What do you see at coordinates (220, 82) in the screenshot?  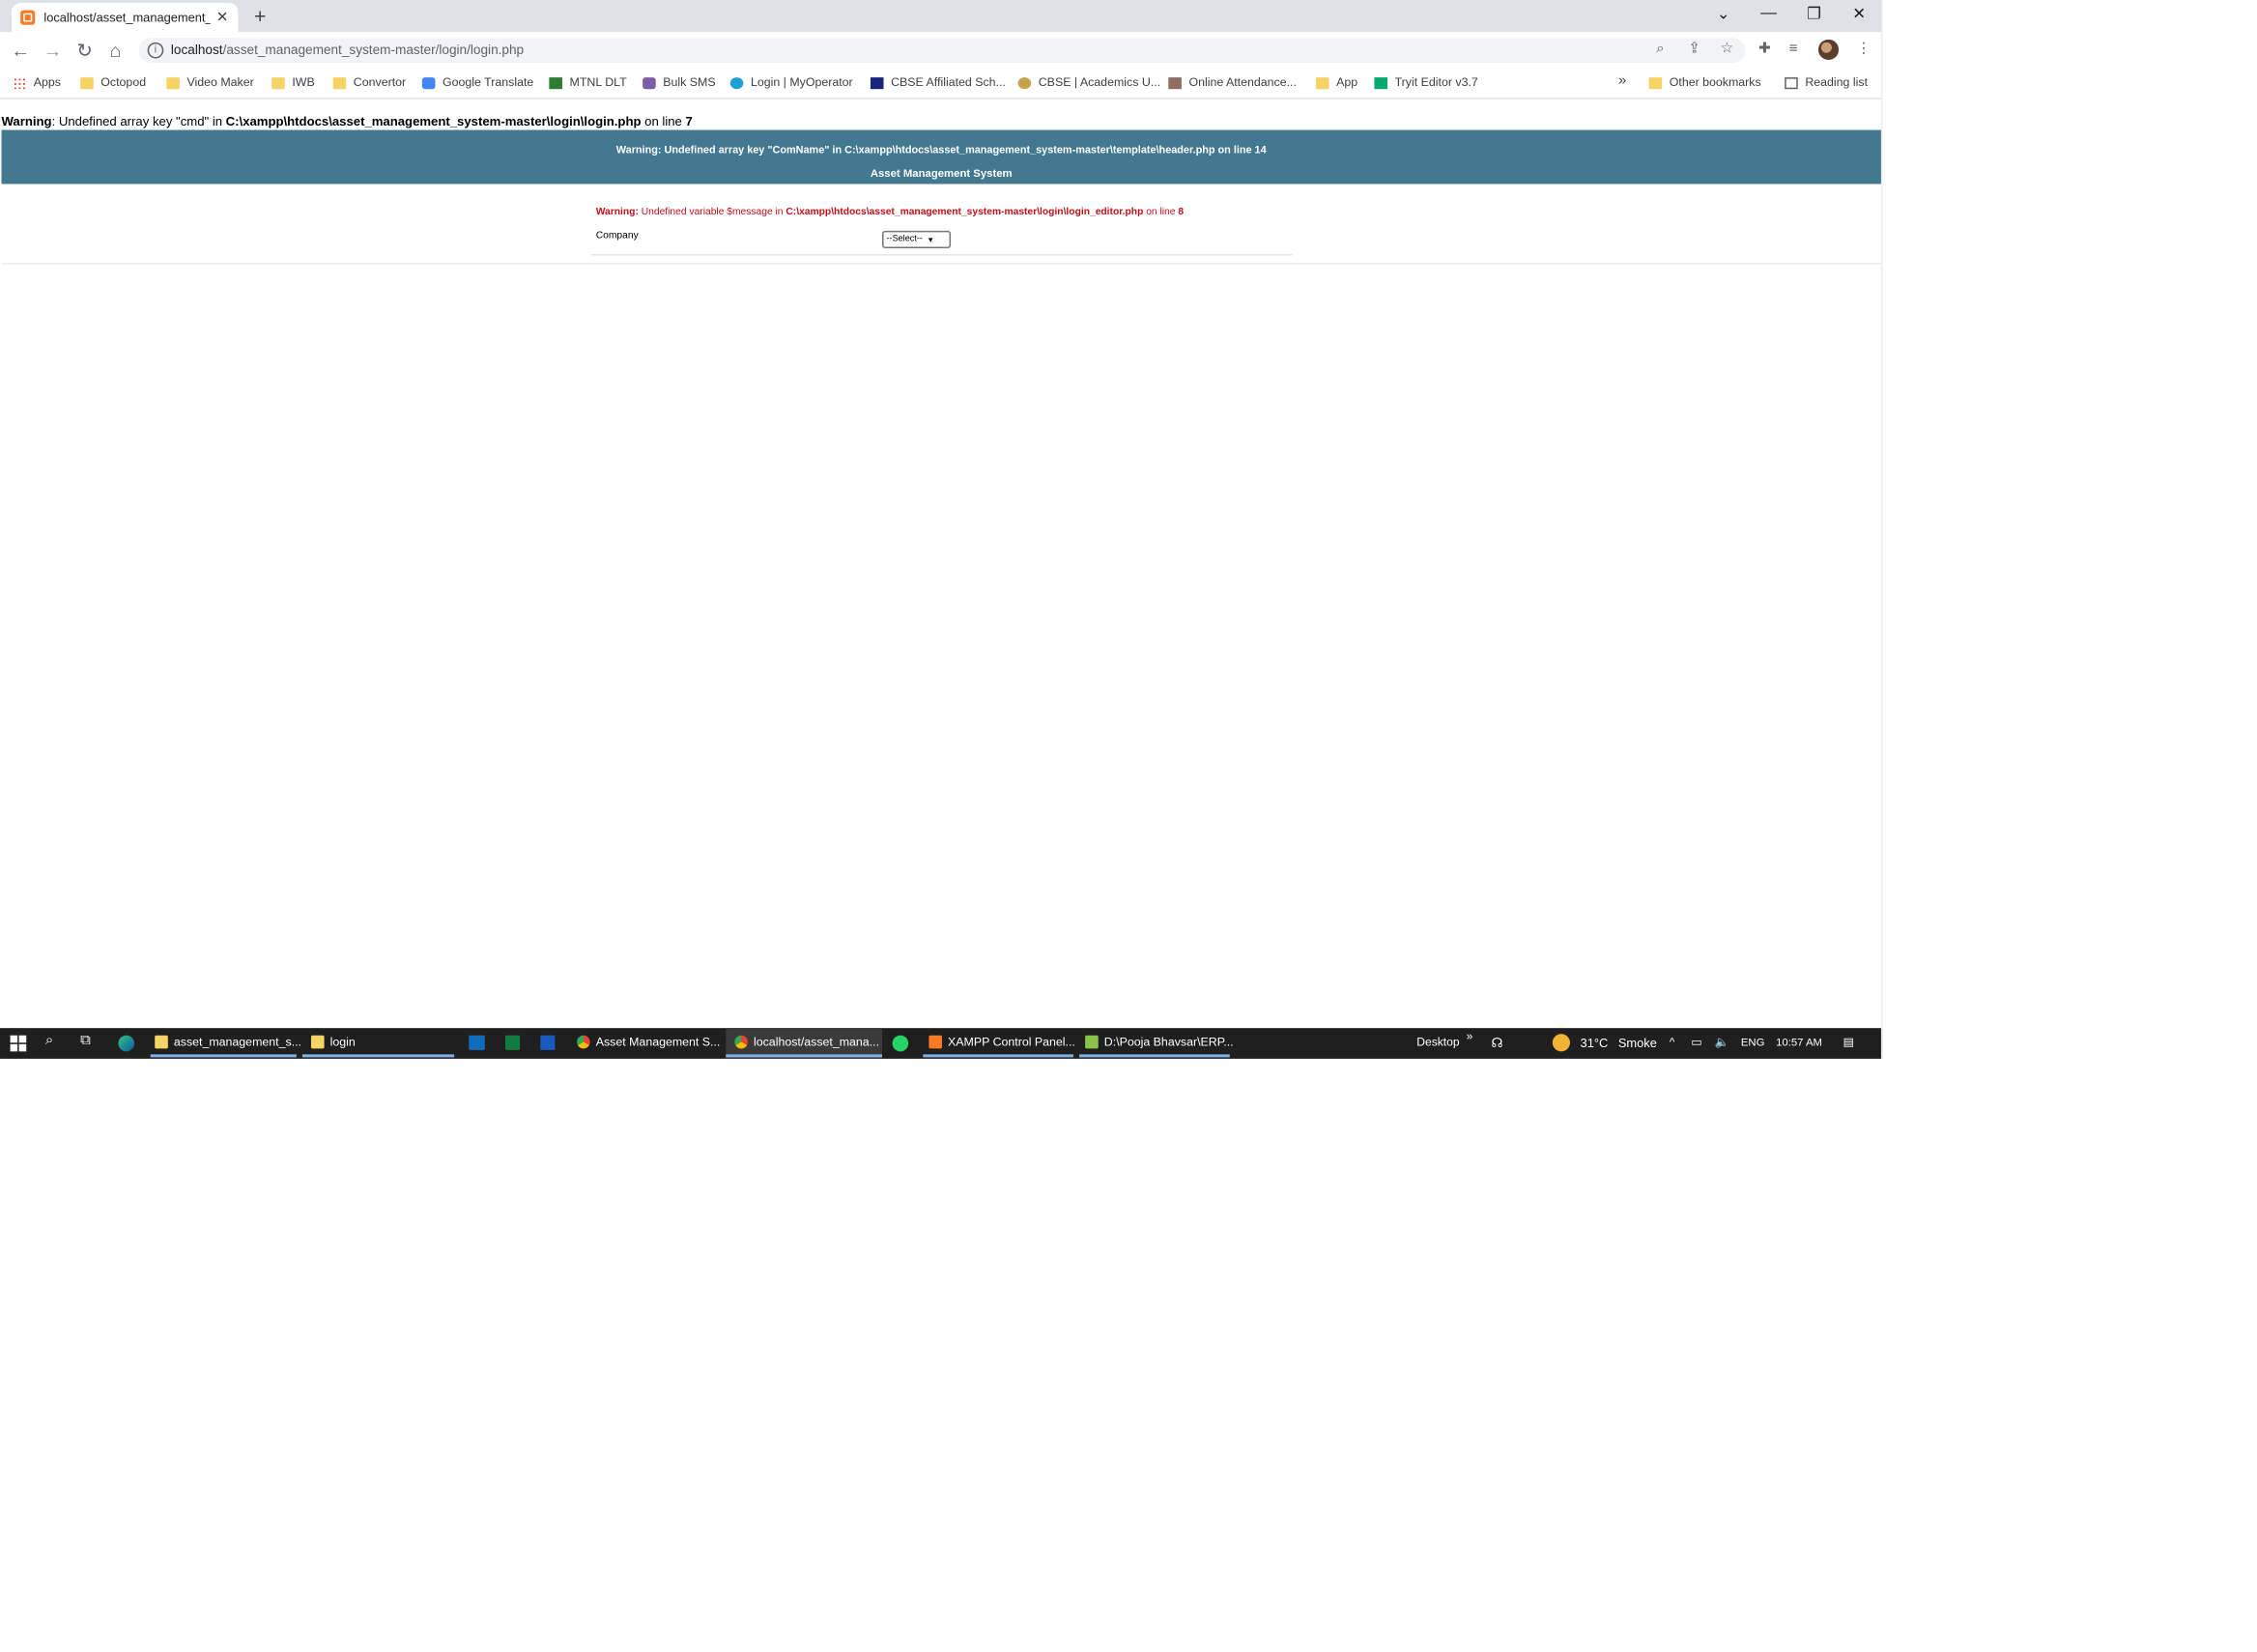 I see `bookmark-label: Video Maker` at bounding box center [220, 82].